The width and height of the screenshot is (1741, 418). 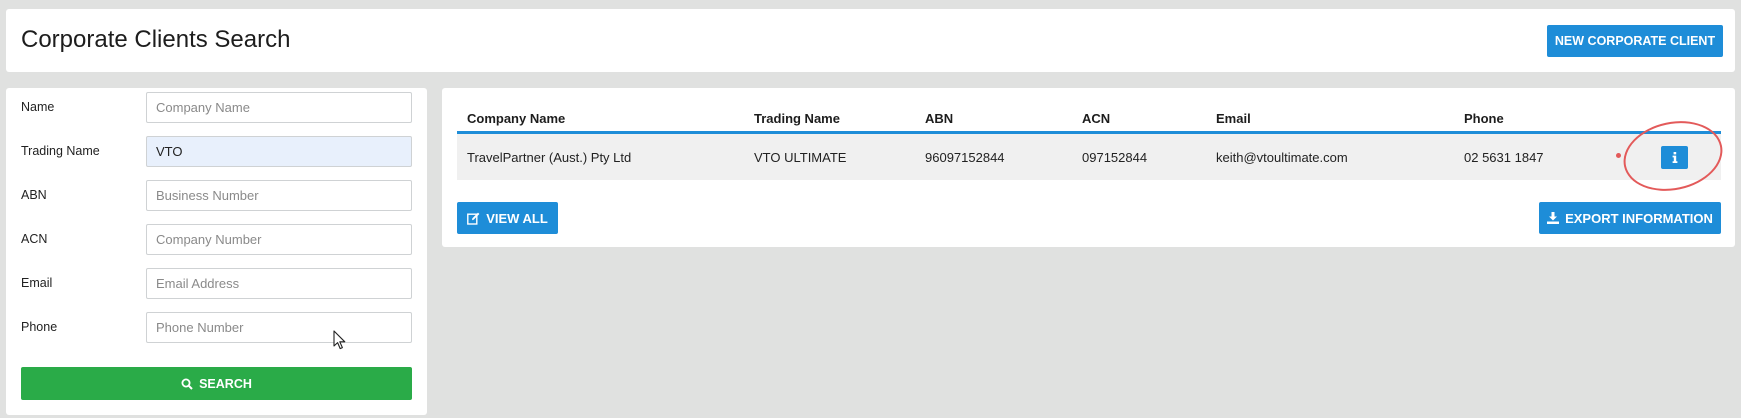 I want to click on phone-label: Phone, so click(x=39, y=327).